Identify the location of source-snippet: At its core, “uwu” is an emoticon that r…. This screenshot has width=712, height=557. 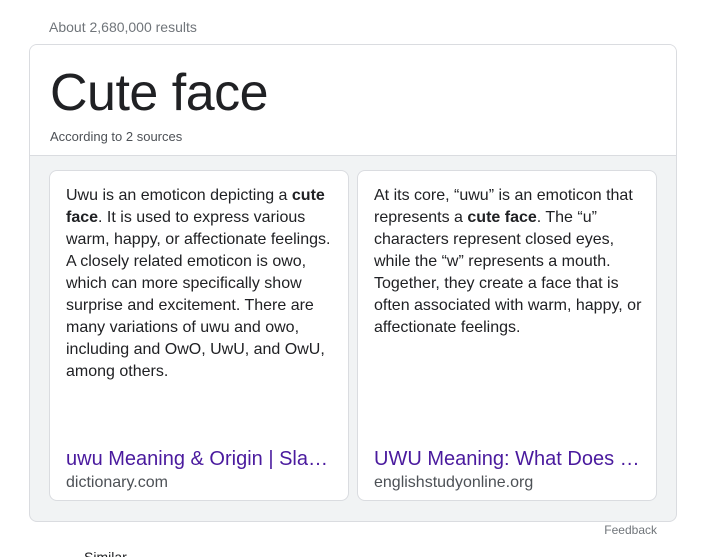
(509, 262).